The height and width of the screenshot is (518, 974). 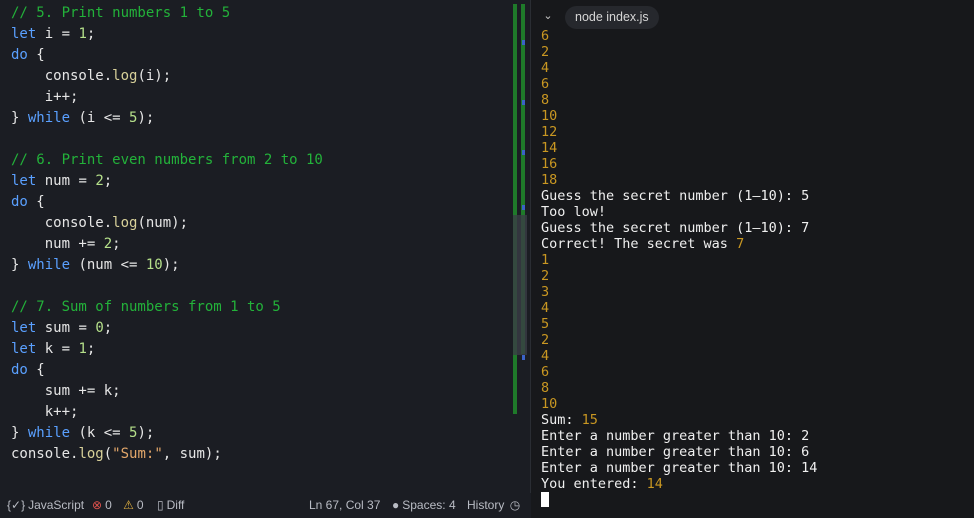 I want to click on terminal-line: 6, so click(x=545, y=372).